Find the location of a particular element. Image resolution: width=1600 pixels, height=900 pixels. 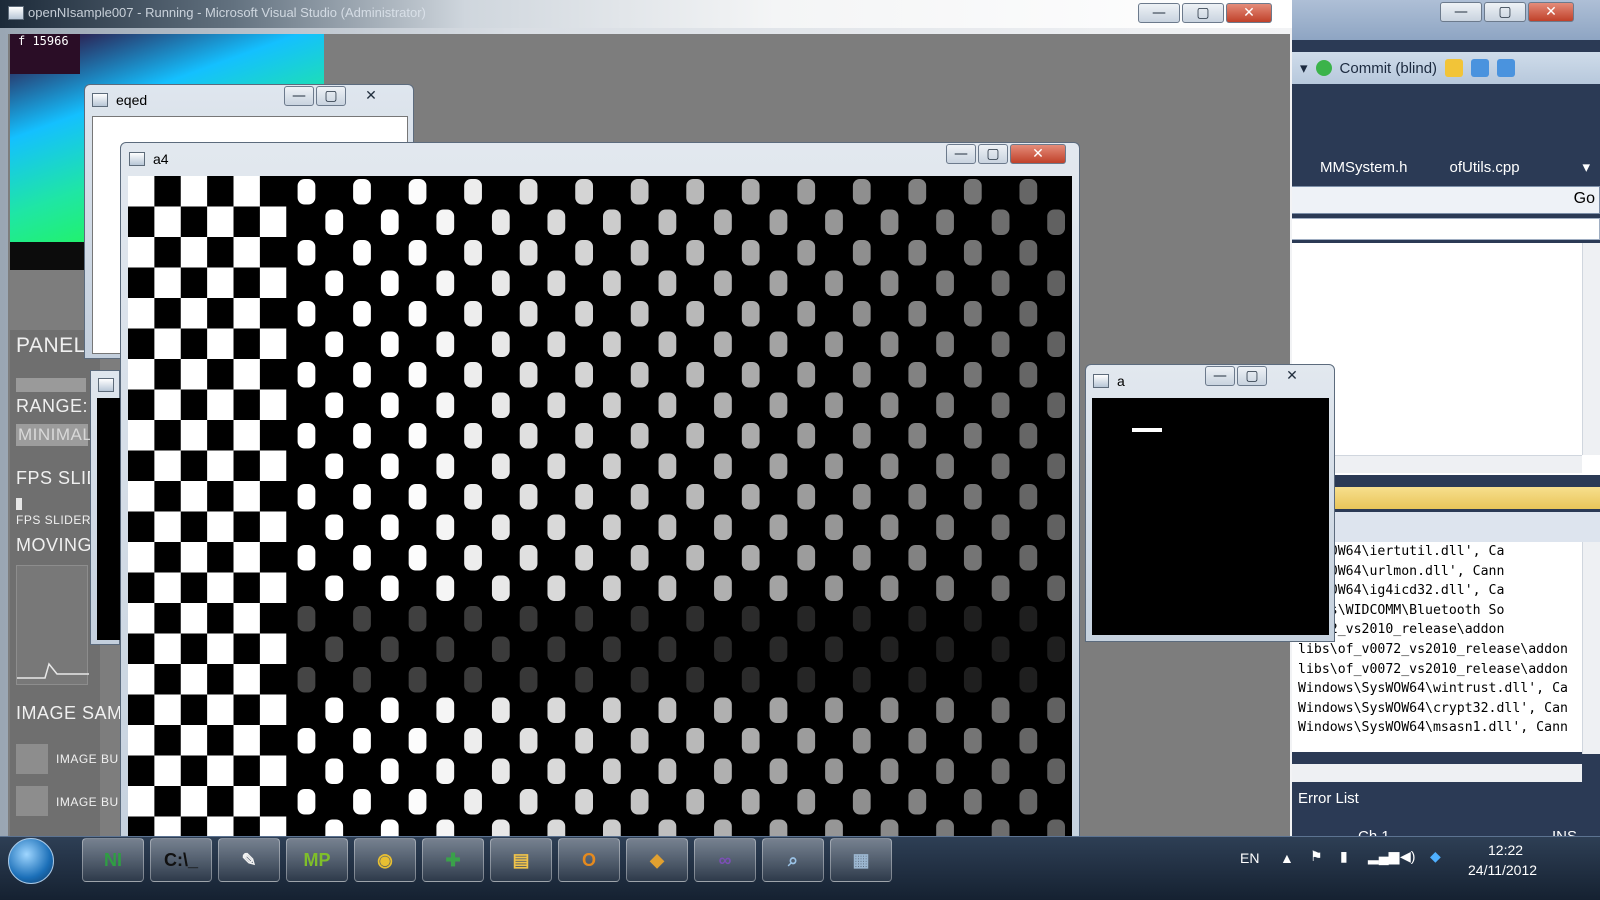

app-maximize-button: ▢ is located at coordinates (1203, 13).